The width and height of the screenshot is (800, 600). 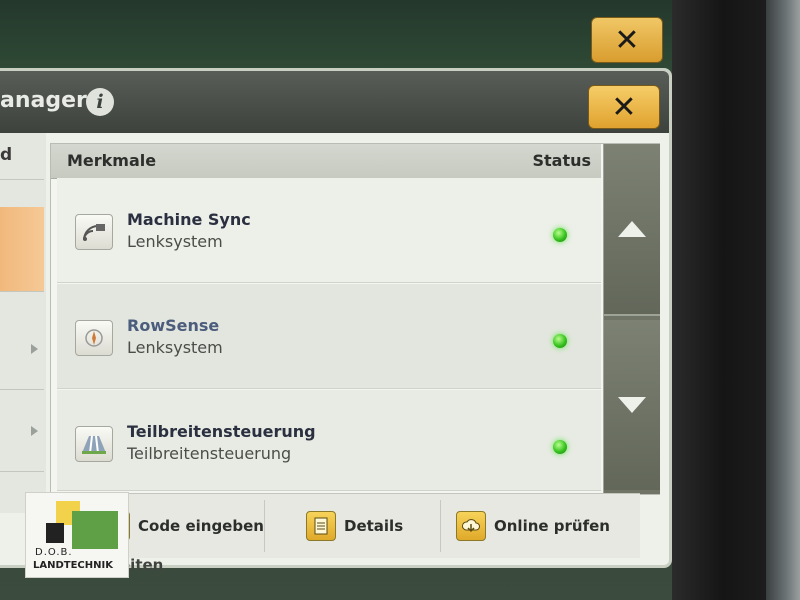 I want to click on arrow-up-icon, so click(x=632, y=229).